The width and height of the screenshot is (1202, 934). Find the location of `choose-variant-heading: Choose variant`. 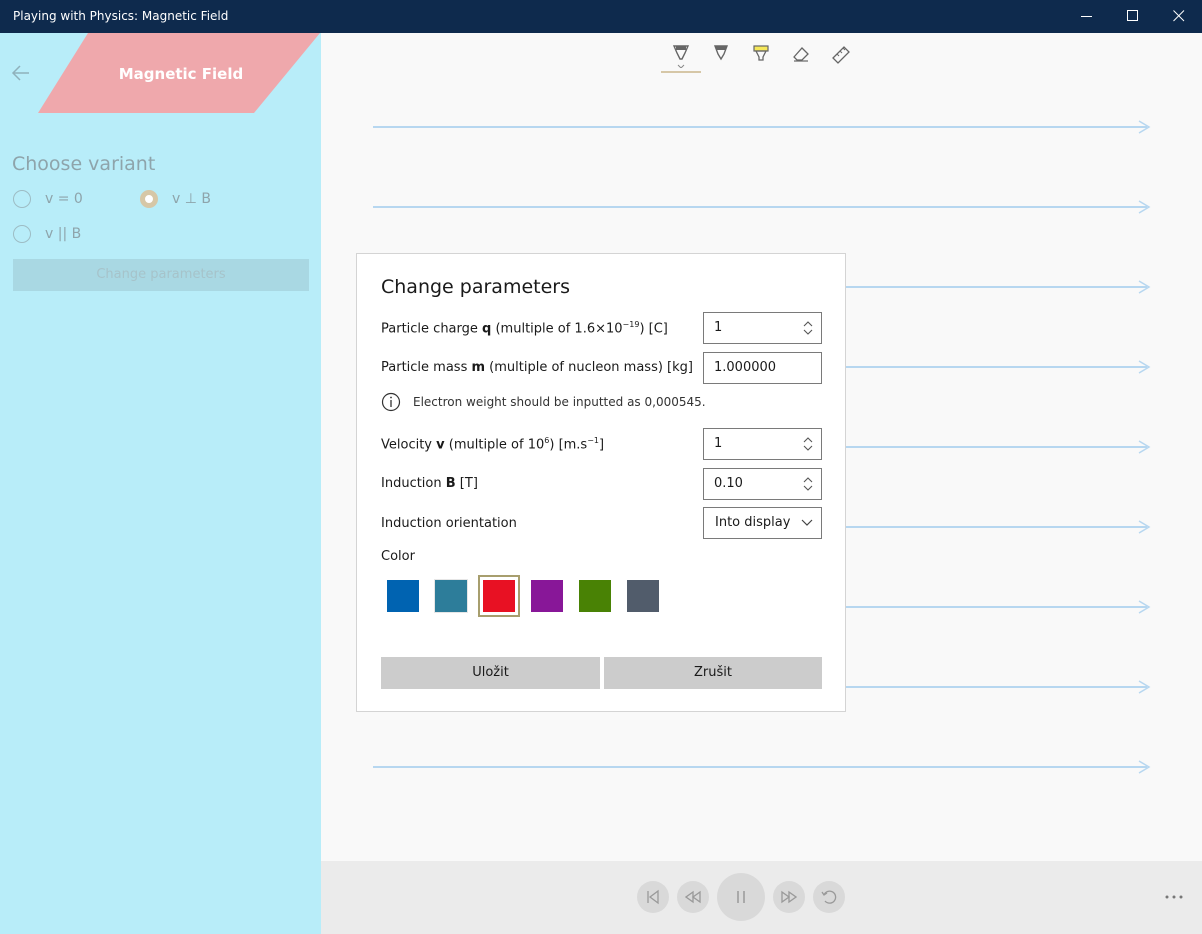

choose-variant-heading: Choose variant is located at coordinates (84, 164).